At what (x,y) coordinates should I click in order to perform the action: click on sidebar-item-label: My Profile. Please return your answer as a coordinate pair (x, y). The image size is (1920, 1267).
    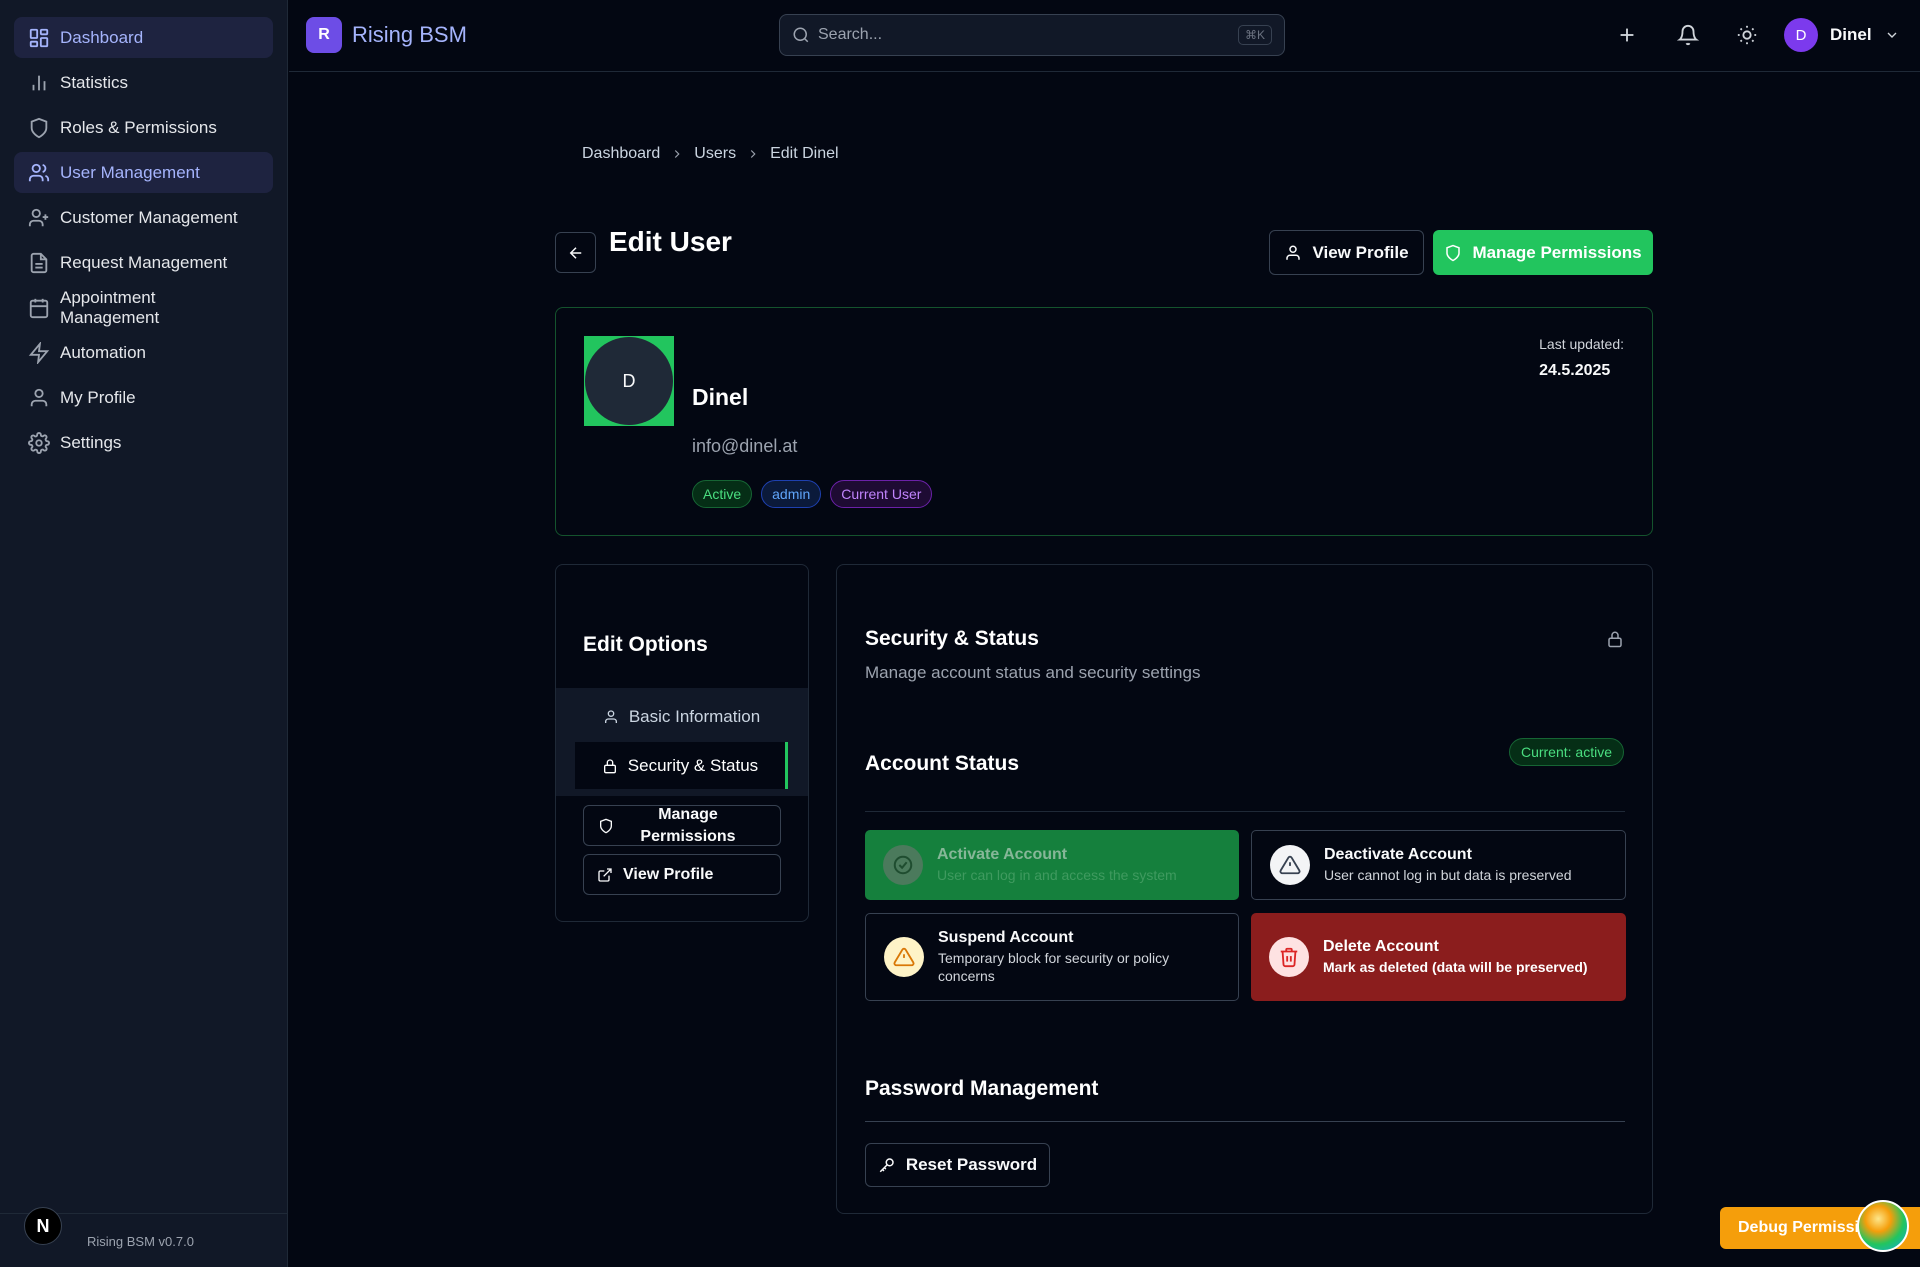
    Looking at the image, I should click on (98, 397).